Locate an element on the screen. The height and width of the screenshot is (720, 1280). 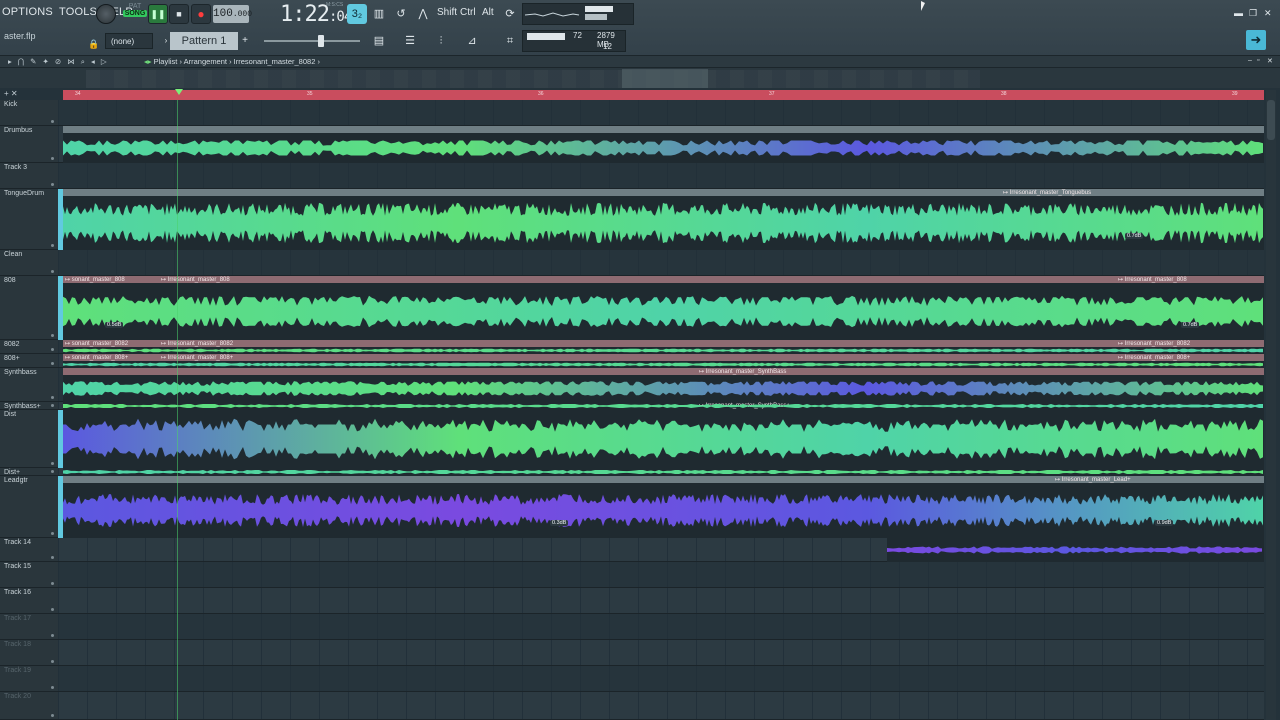
metronome-icon: ⋀ is located at coordinates (423, 14).